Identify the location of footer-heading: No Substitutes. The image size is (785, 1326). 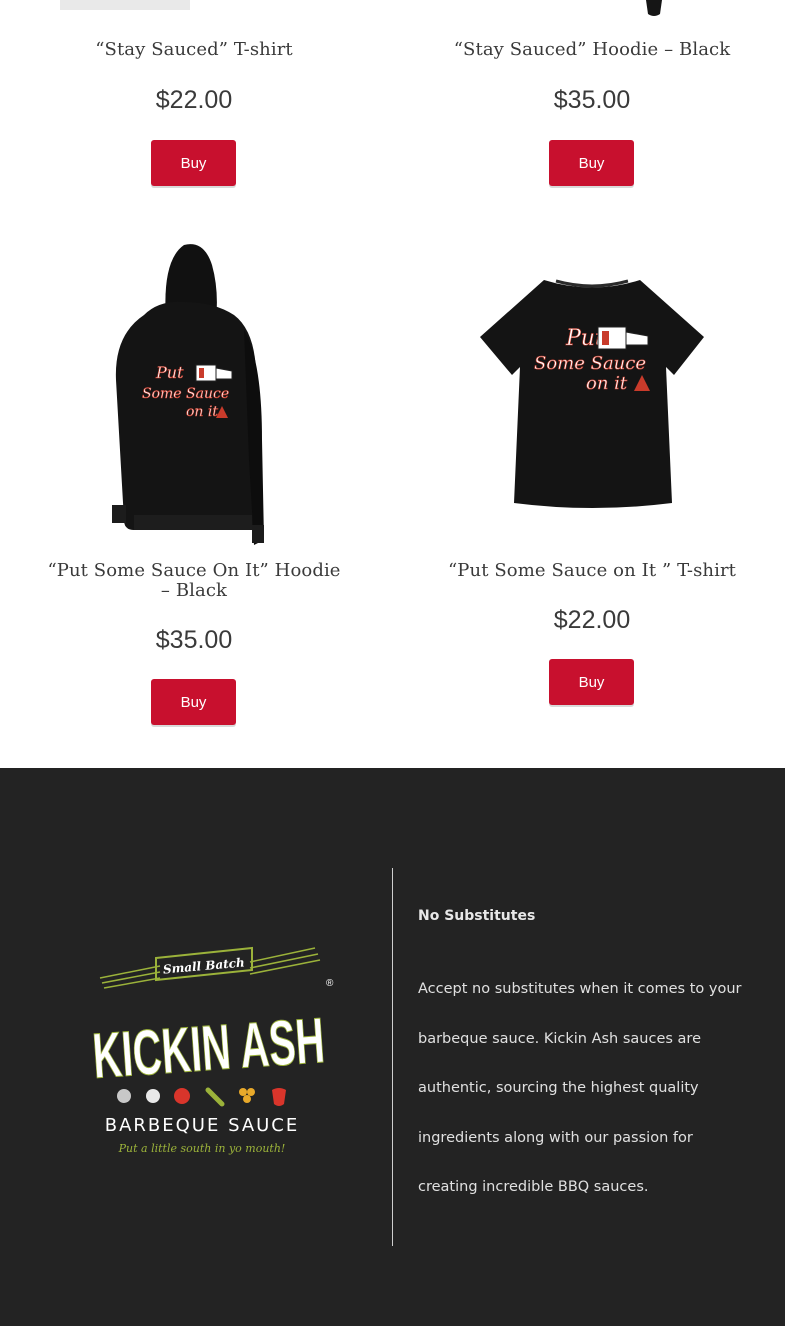
(477, 916).